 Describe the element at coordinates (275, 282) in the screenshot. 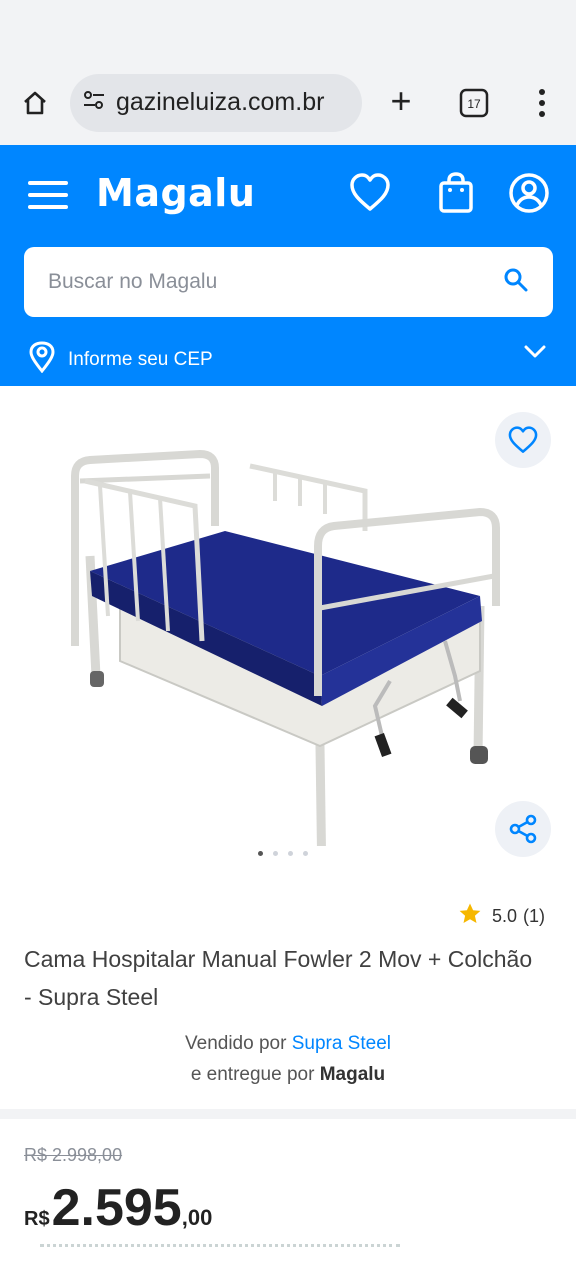

I see `search-input: Buscar no Magalu` at that location.